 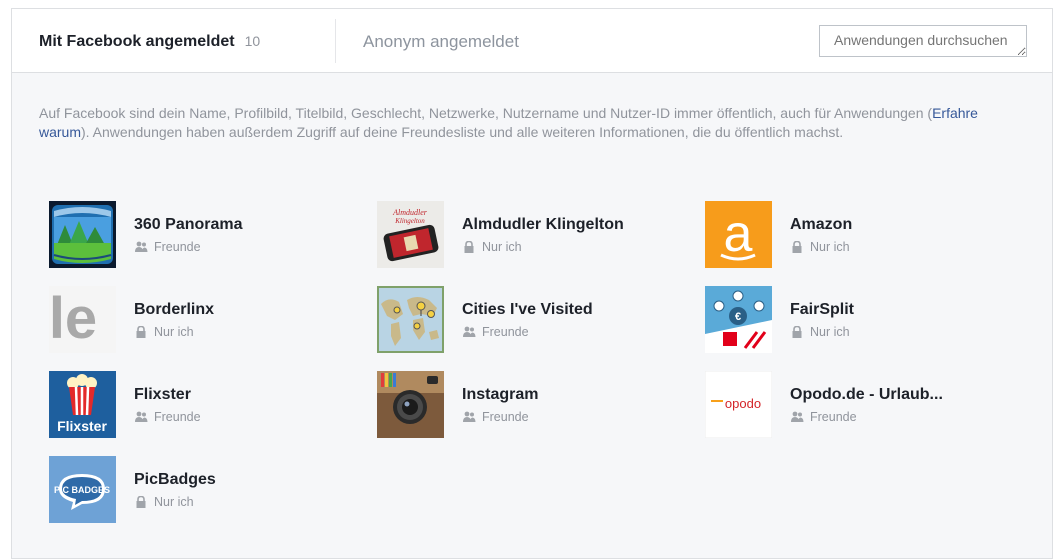 What do you see at coordinates (82, 404) in the screenshot?
I see `flixster-app-icon: Flixster` at bounding box center [82, 404].